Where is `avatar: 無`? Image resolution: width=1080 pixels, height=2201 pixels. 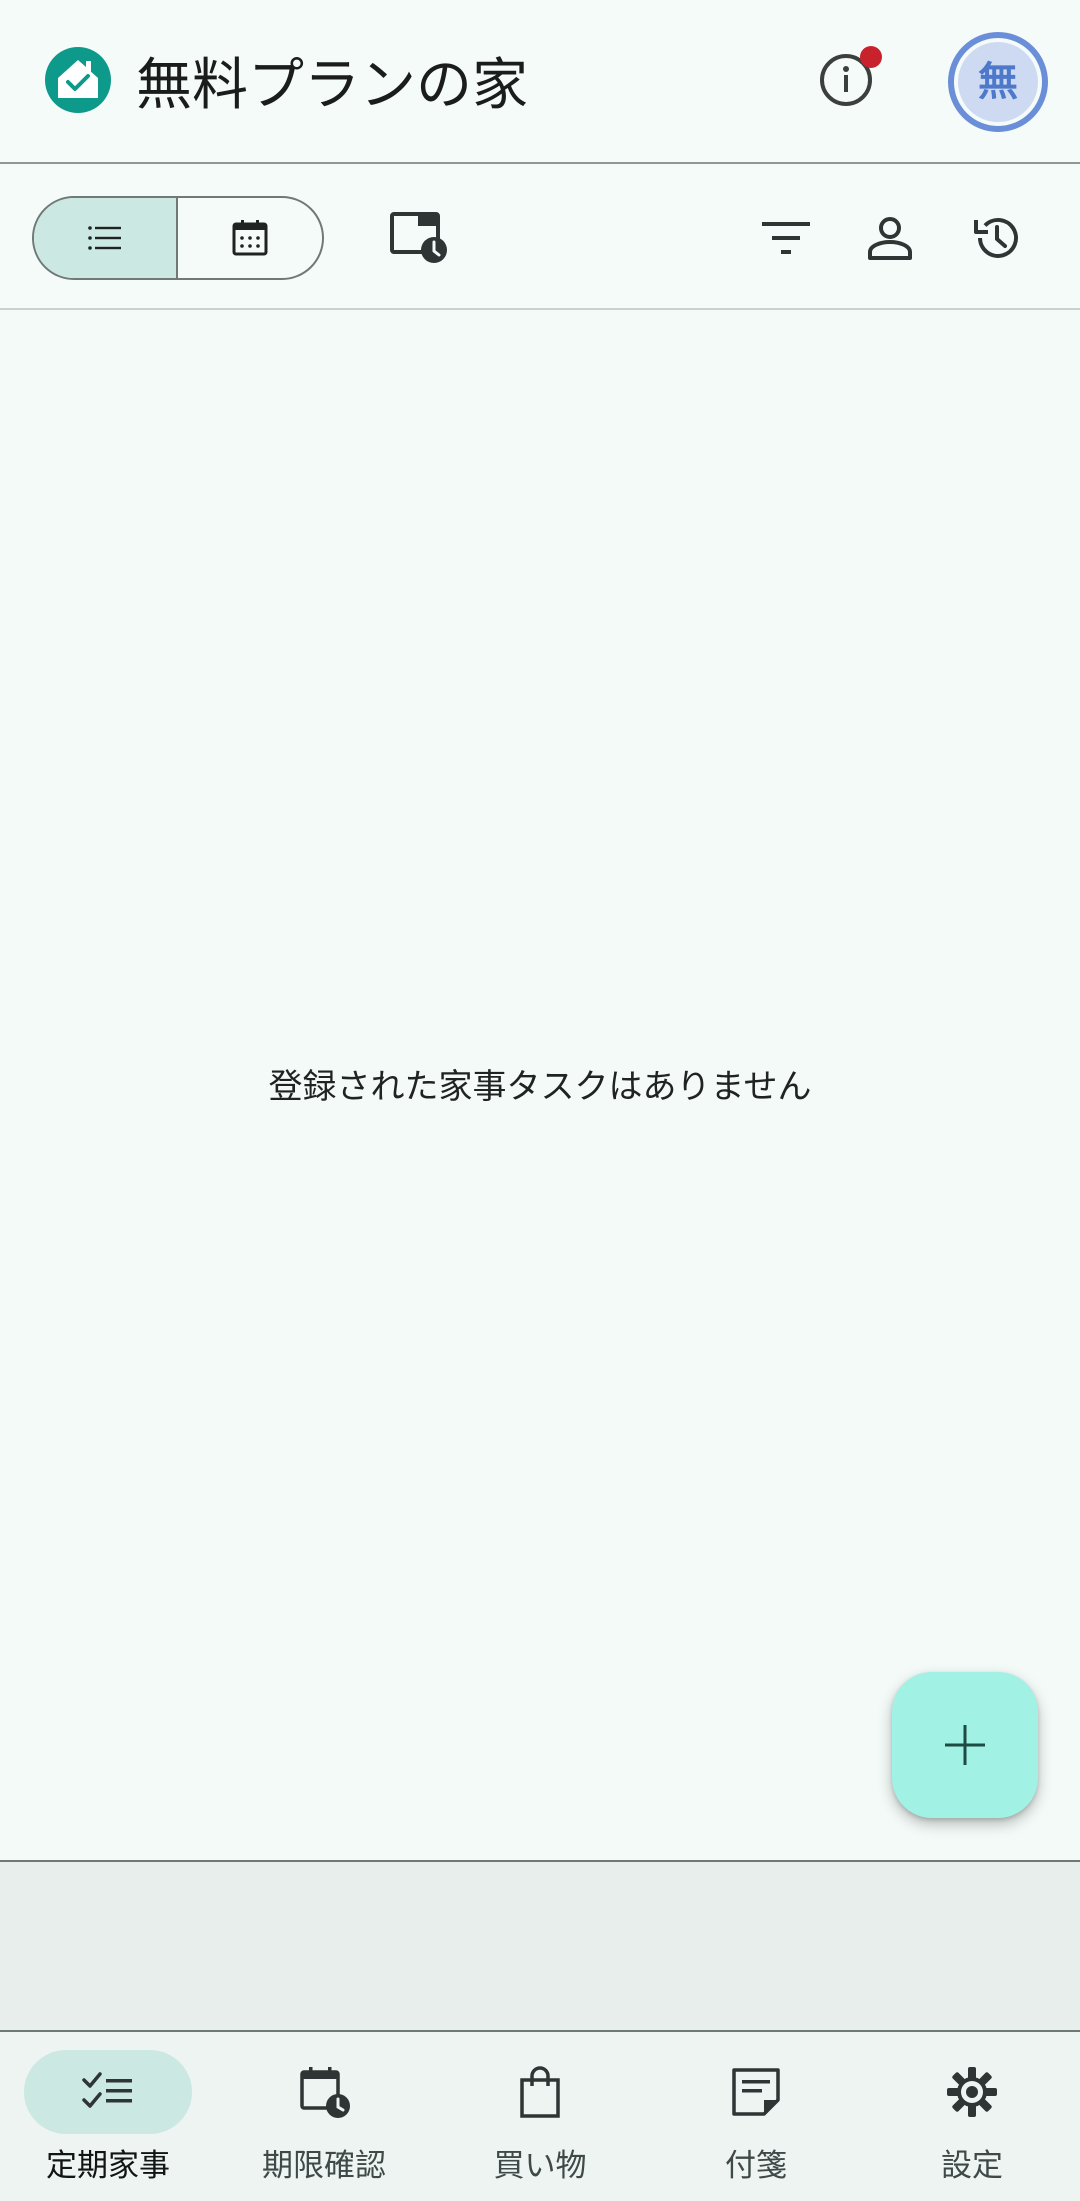 avatar: 無 is located at coordinates (998, 82).